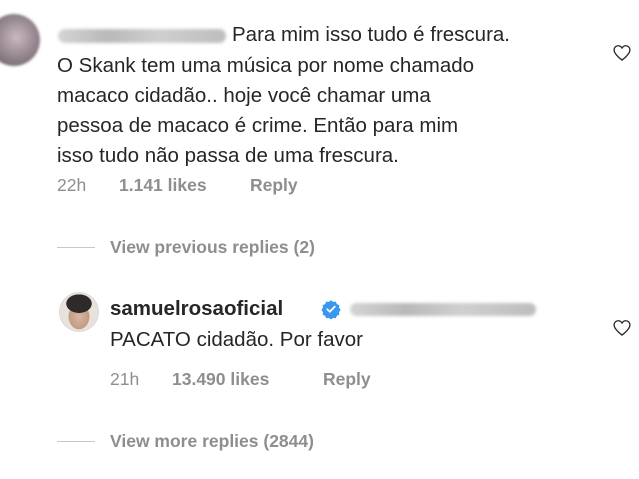 This screenshot has width=639, height=479. I want to click on view-more-replies-link: View more replies (2844), so click(212, 441).